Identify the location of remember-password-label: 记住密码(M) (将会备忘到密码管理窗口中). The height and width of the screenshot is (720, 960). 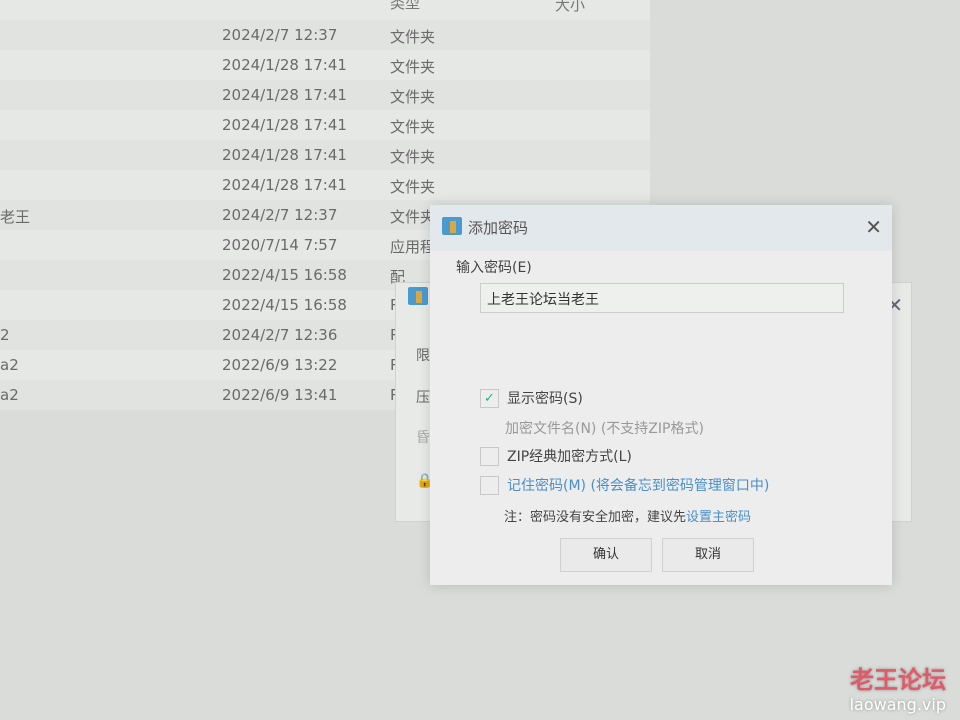
(638, 486).